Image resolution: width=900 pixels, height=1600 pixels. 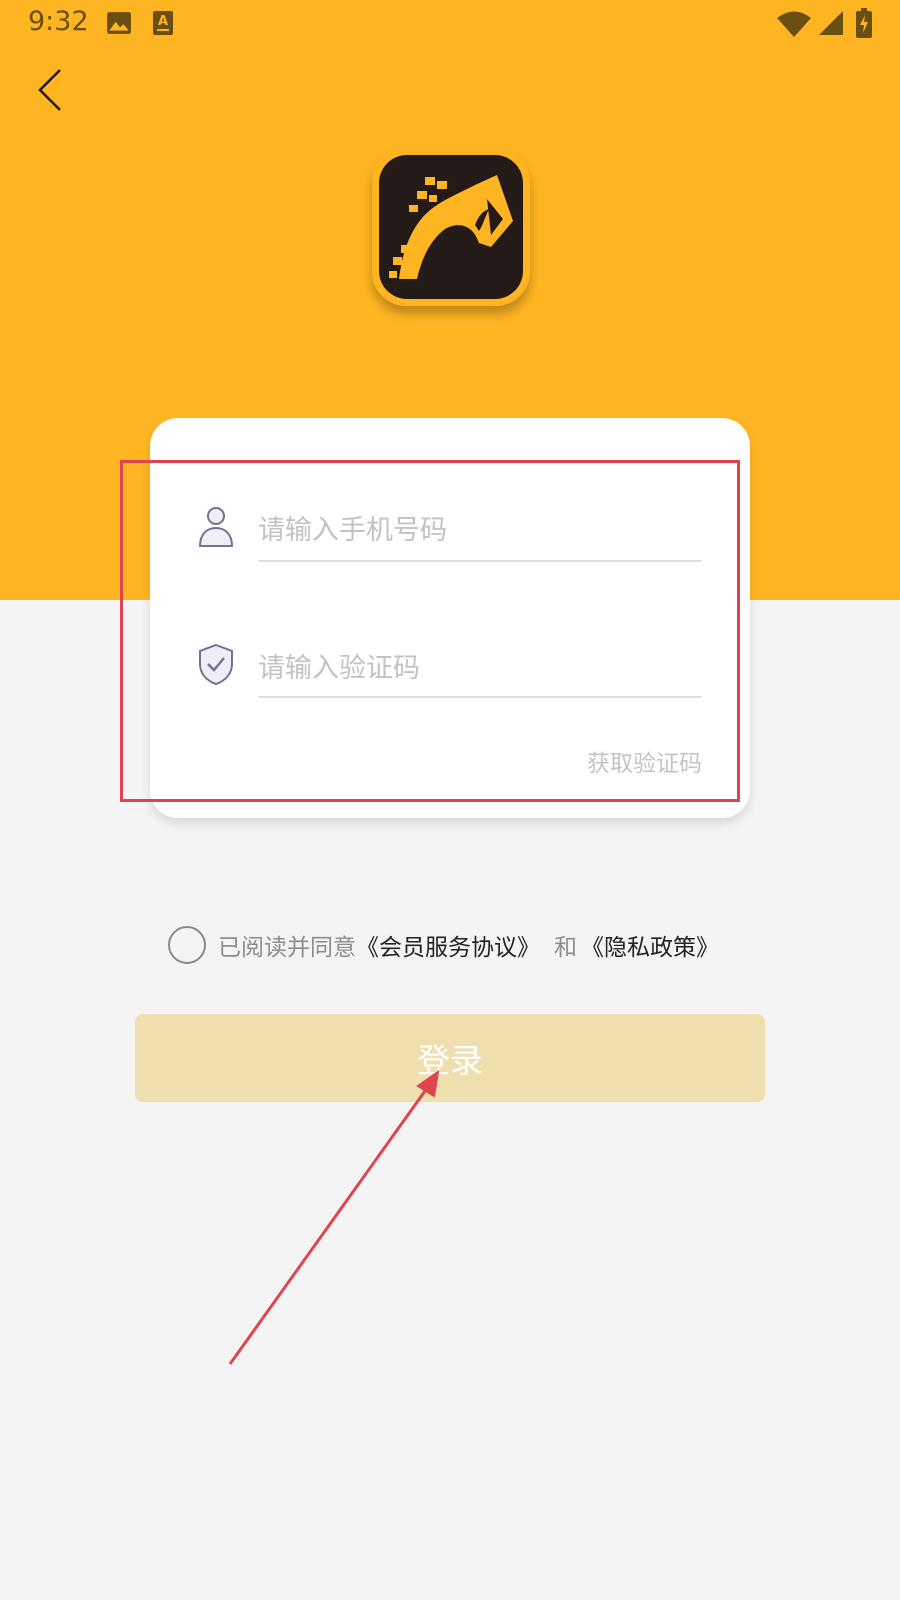 I want to click on app-logo, so click(x=451, y=227).